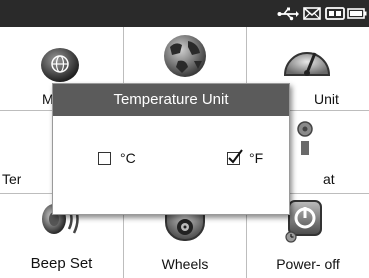 Image resolution: width=369 pixels, height=278 pixels. Describe the element at coordinates (303, 221) in the screenshot. I see `power-button-icon` at that location.